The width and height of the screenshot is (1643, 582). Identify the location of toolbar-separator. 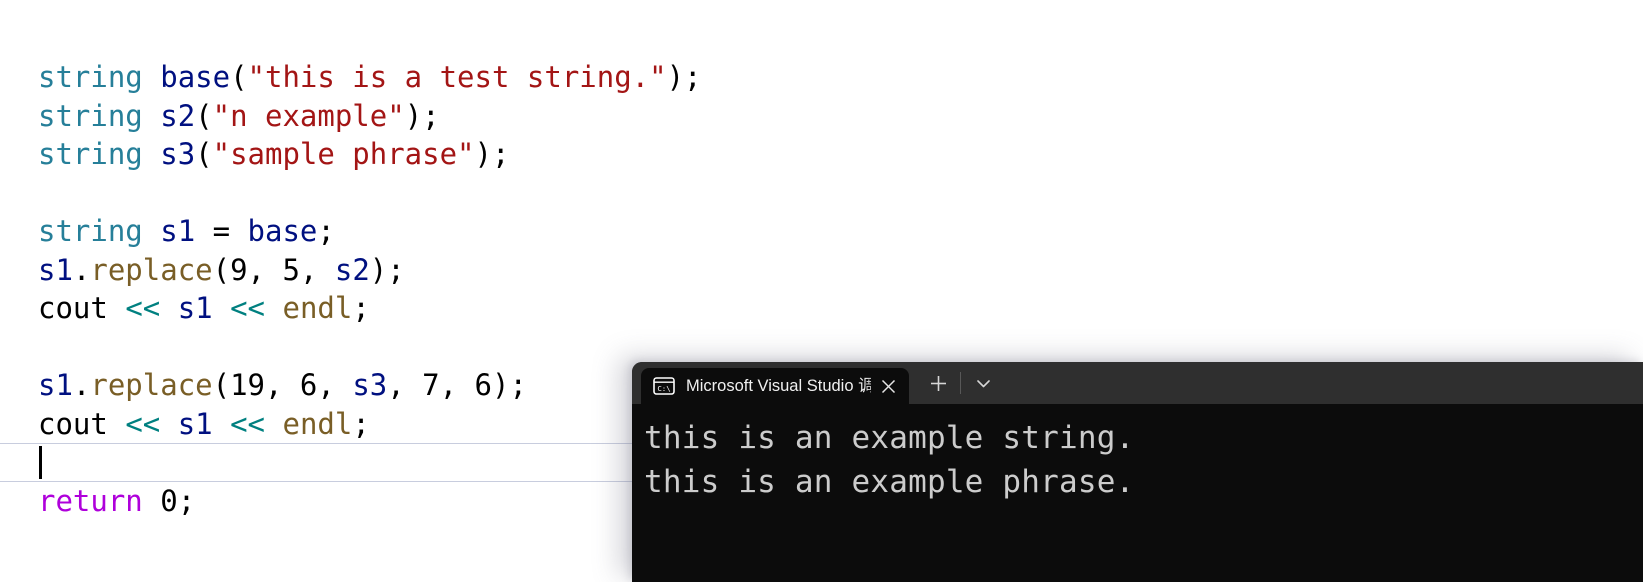
(960, 383).